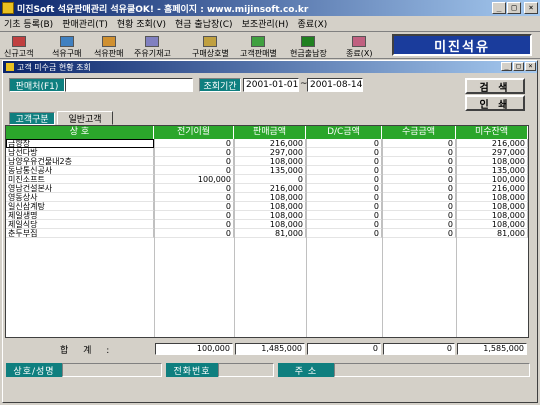 Image resolution: width=540 pixels, height=405 pixels. What do you see at coordinates (80, 215) in the screenshot?
I see `table-cell: 제일생명` at bounding box center [80, 215].